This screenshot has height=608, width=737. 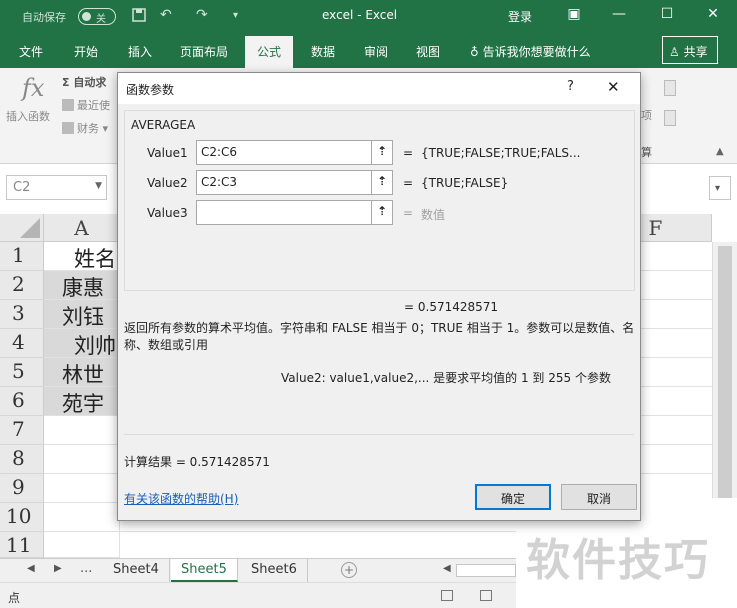 I want to click on cell-a9, so click(x=82, y=488).